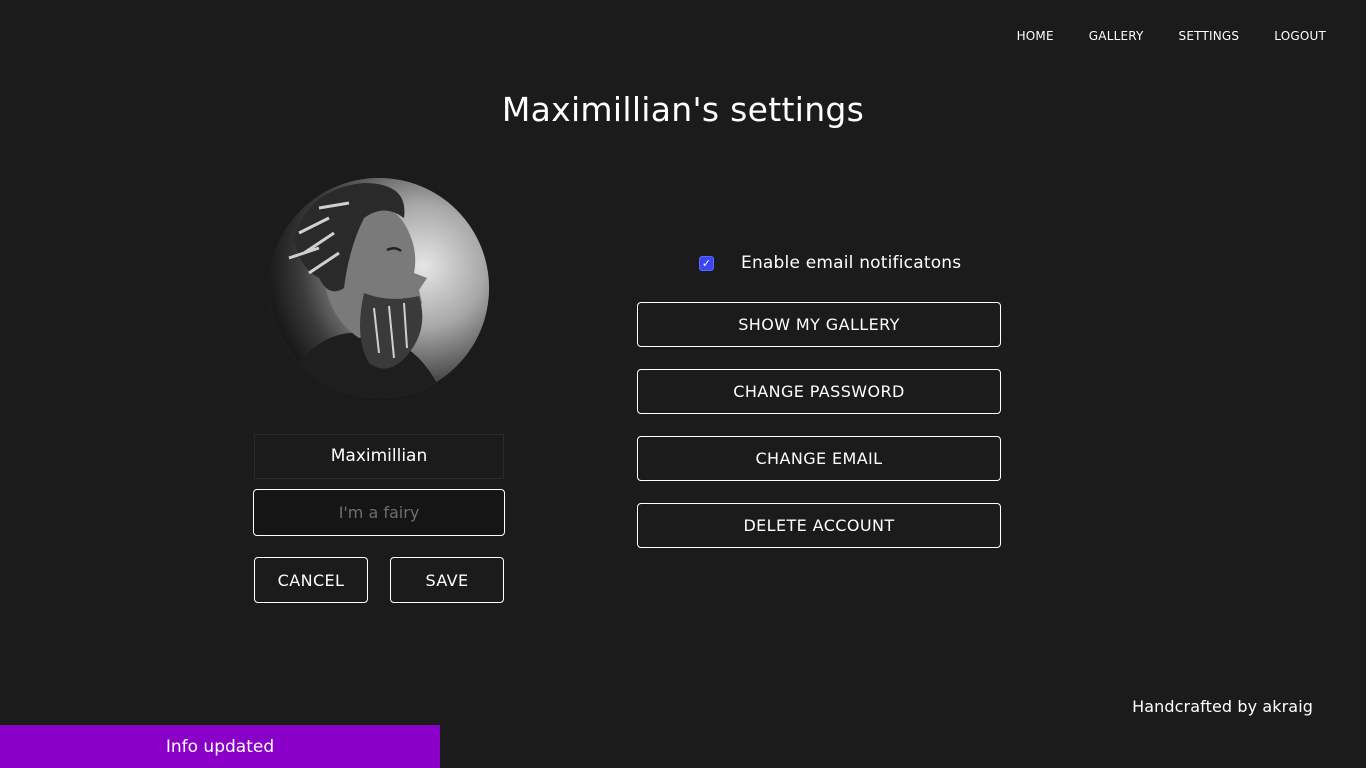  I want to click on page-title: Maximillian's settings, so click(683, 109).